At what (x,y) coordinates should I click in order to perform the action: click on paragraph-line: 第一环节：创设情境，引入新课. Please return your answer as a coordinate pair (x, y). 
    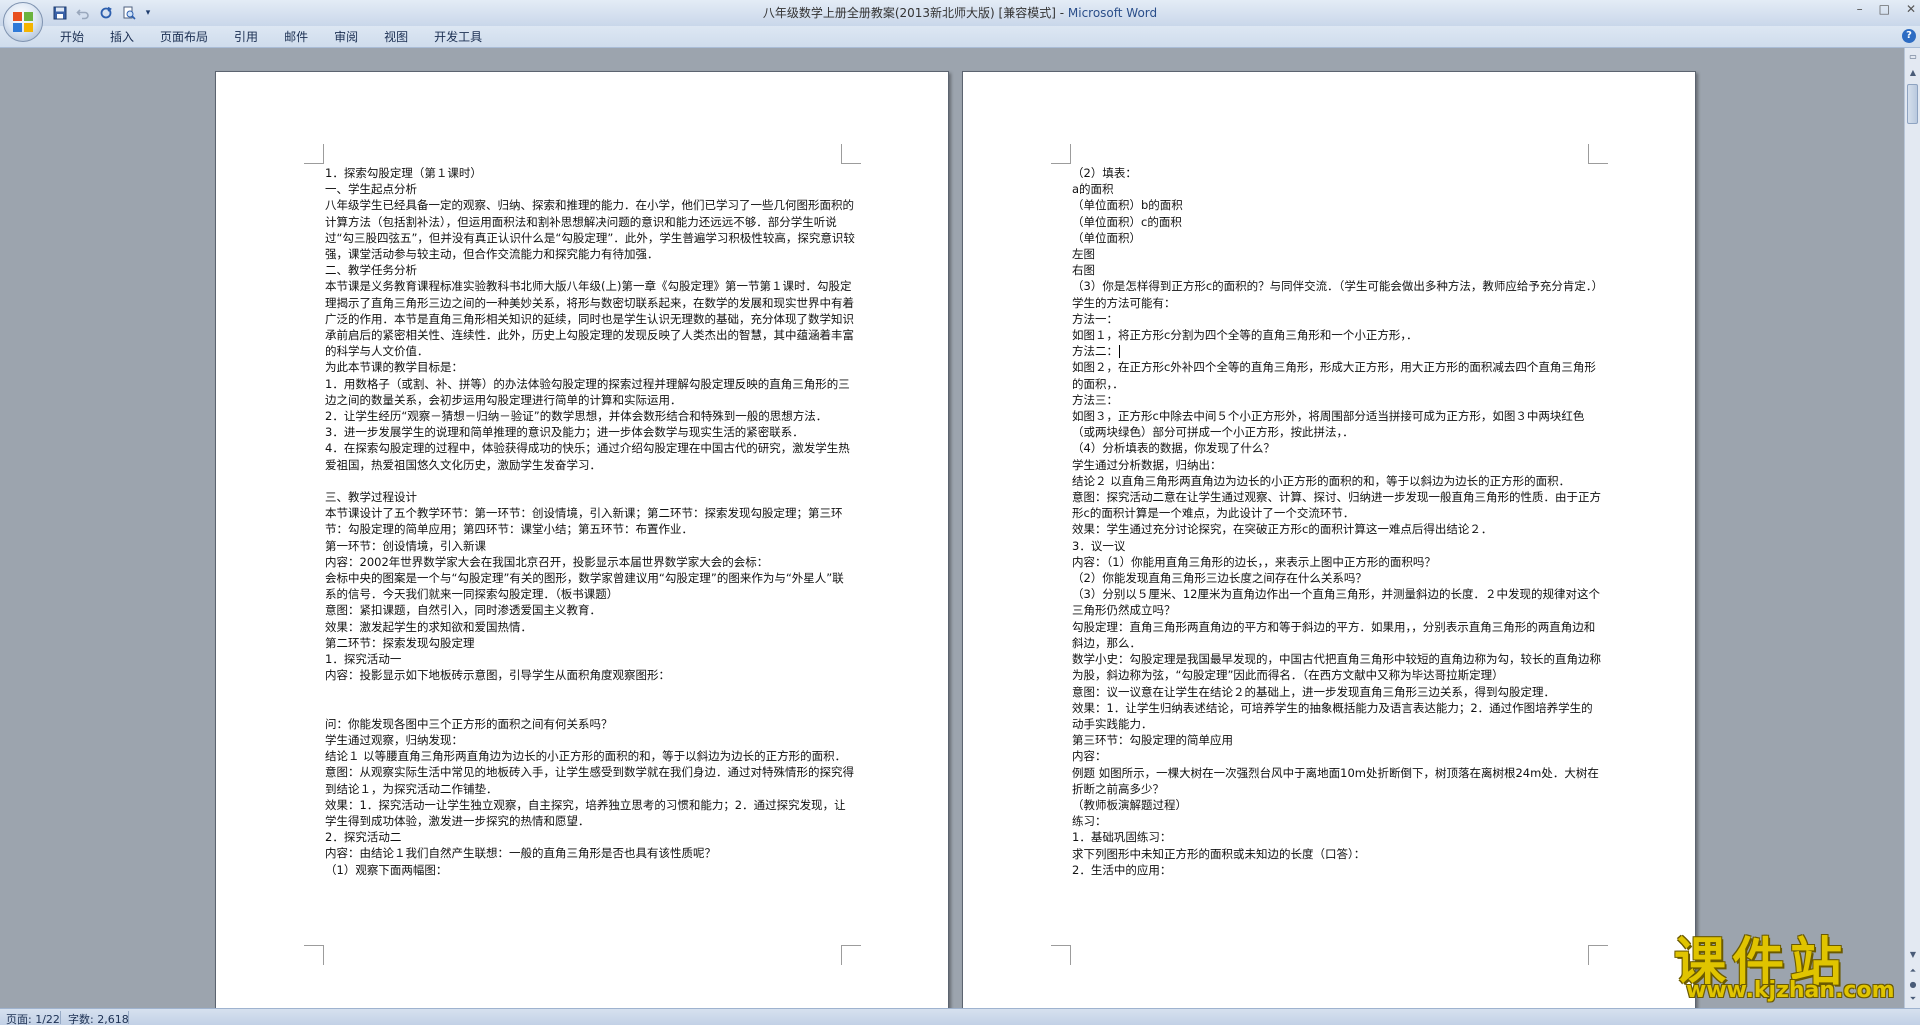
    Looking at the image, I should click on (590, 546).